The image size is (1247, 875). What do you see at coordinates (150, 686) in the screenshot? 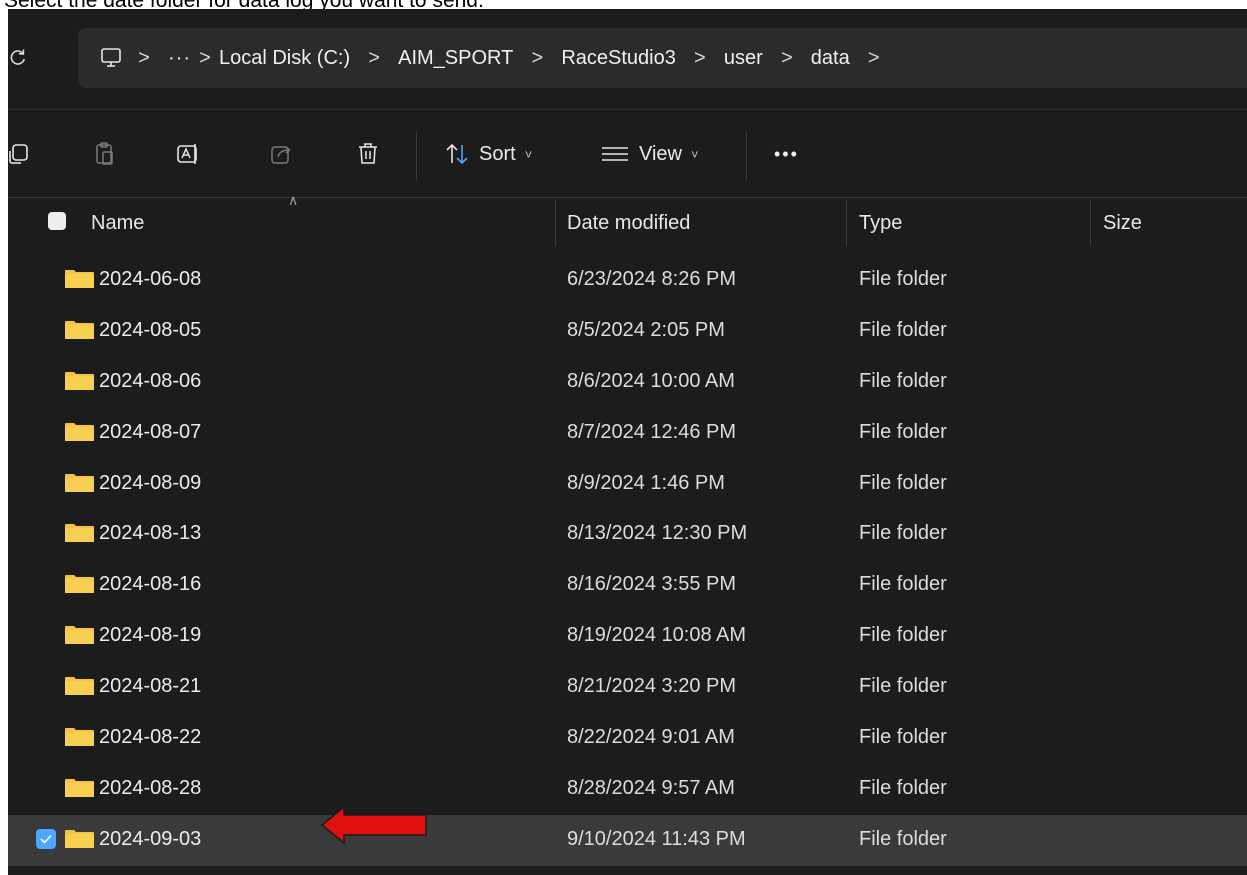
I see `row-name: 2024-08-21` at bounding box center [150, 686].